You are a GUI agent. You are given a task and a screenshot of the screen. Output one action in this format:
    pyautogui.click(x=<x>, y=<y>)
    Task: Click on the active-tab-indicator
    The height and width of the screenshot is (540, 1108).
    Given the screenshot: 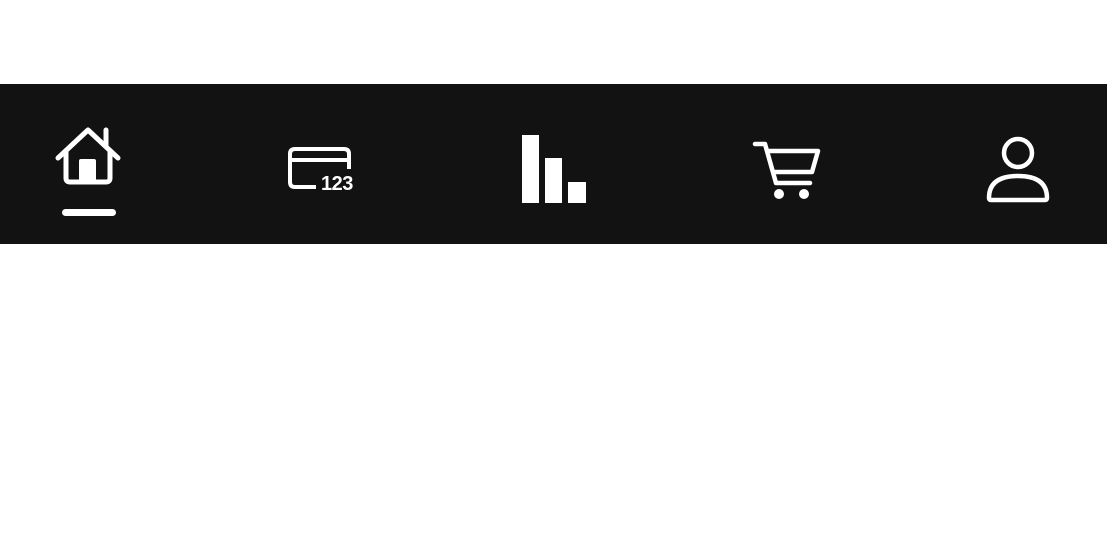 What is the action you would take?
    pyautogui.click(x=89, y=212)
    